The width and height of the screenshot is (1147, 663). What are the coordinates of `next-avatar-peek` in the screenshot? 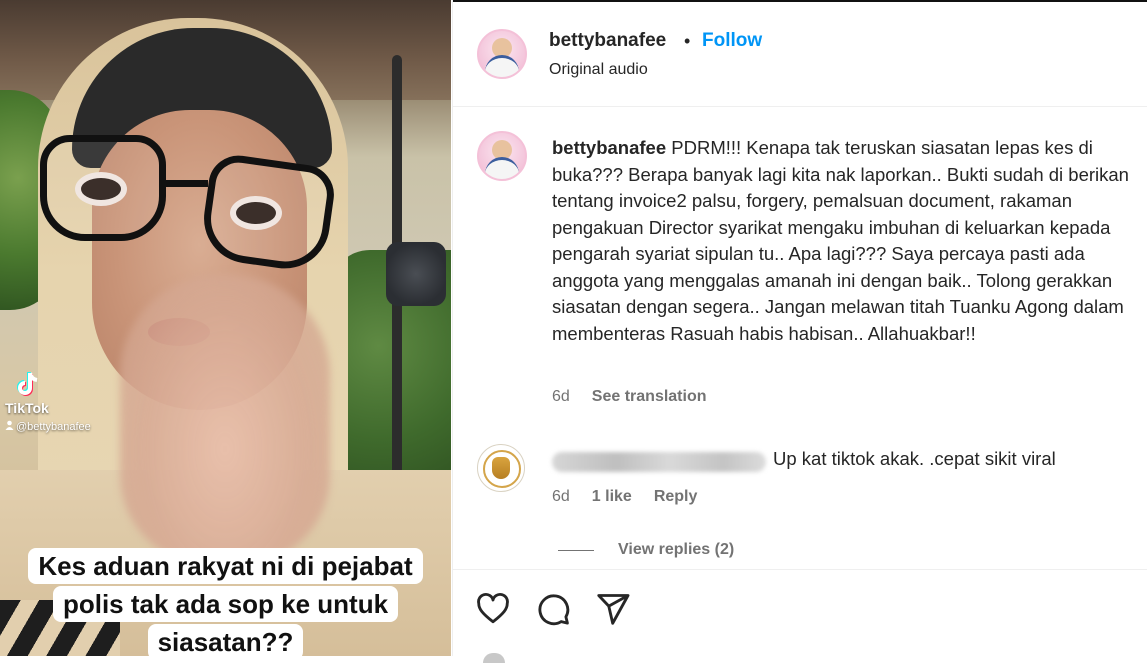 It's located at (494, 658).